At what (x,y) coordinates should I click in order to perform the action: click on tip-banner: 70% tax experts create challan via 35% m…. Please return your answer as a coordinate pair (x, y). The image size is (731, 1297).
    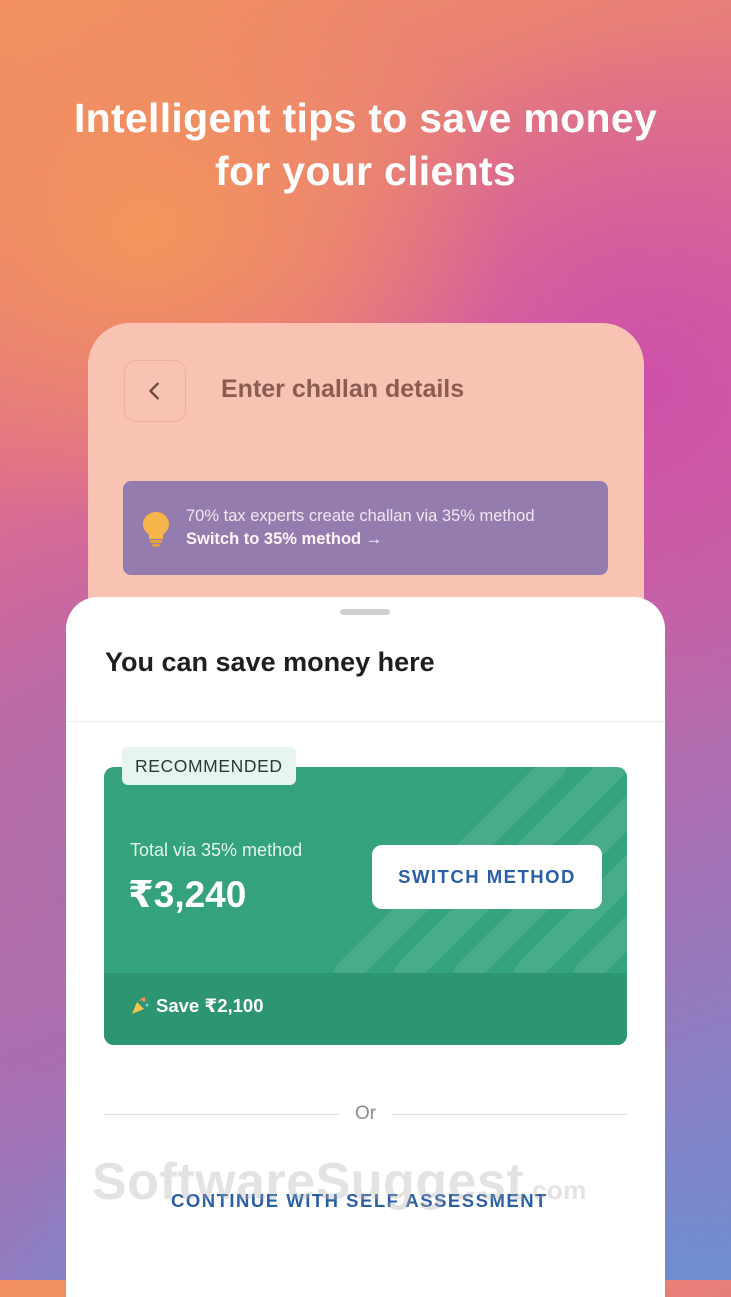
    Looking at the image, I should click on (365, 528).